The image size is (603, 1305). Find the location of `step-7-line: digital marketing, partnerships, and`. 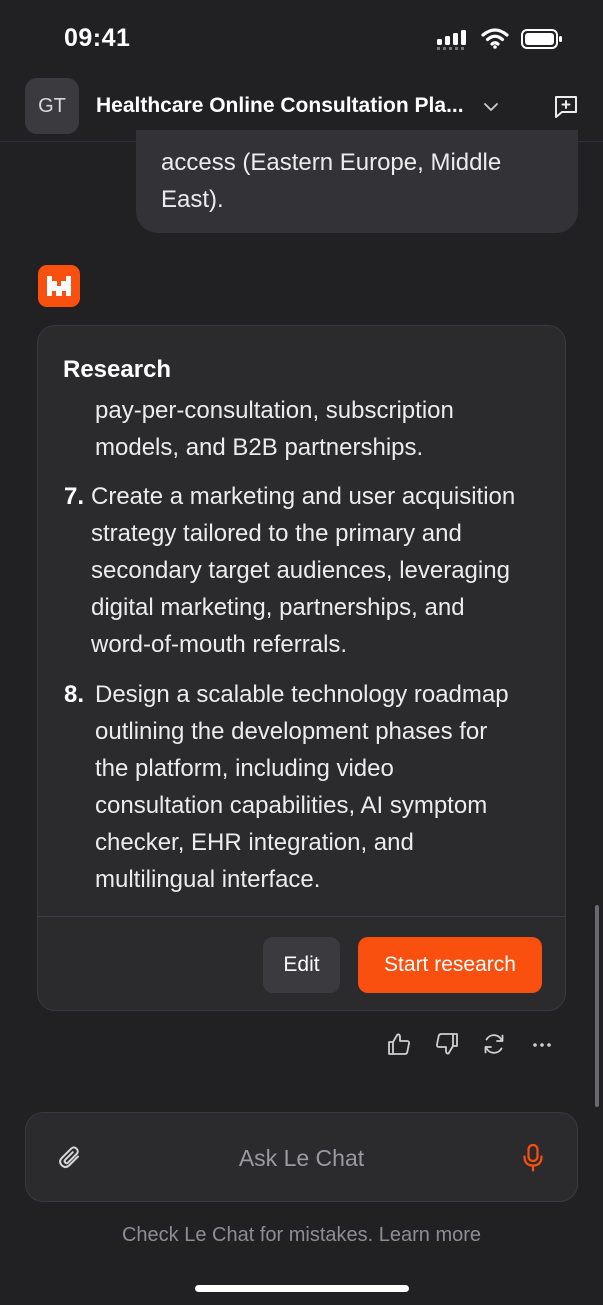

step-7-line: digital marketing, partnerships, and is located at coordinates (278, 607).